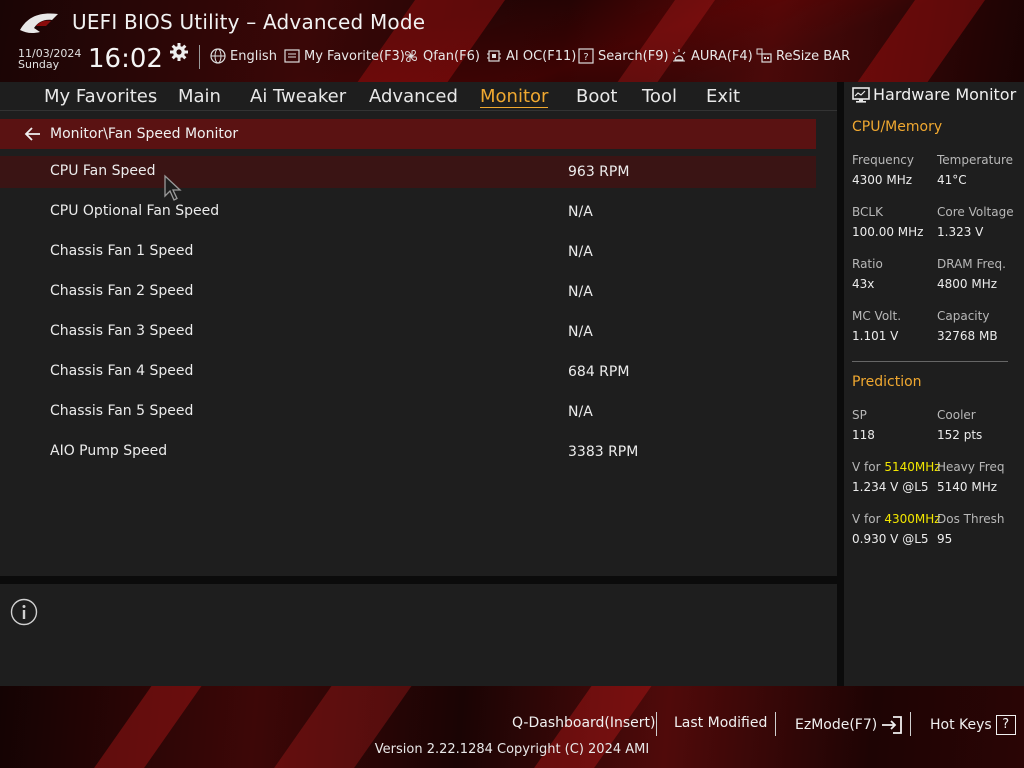 This screenshot has width=1024, height=768. Describe the element at coordinates (408, 412) in the screenshot. I see `fan-row-chassis-fan-5: Chassis Fan 5 Speed N/A` at that location.